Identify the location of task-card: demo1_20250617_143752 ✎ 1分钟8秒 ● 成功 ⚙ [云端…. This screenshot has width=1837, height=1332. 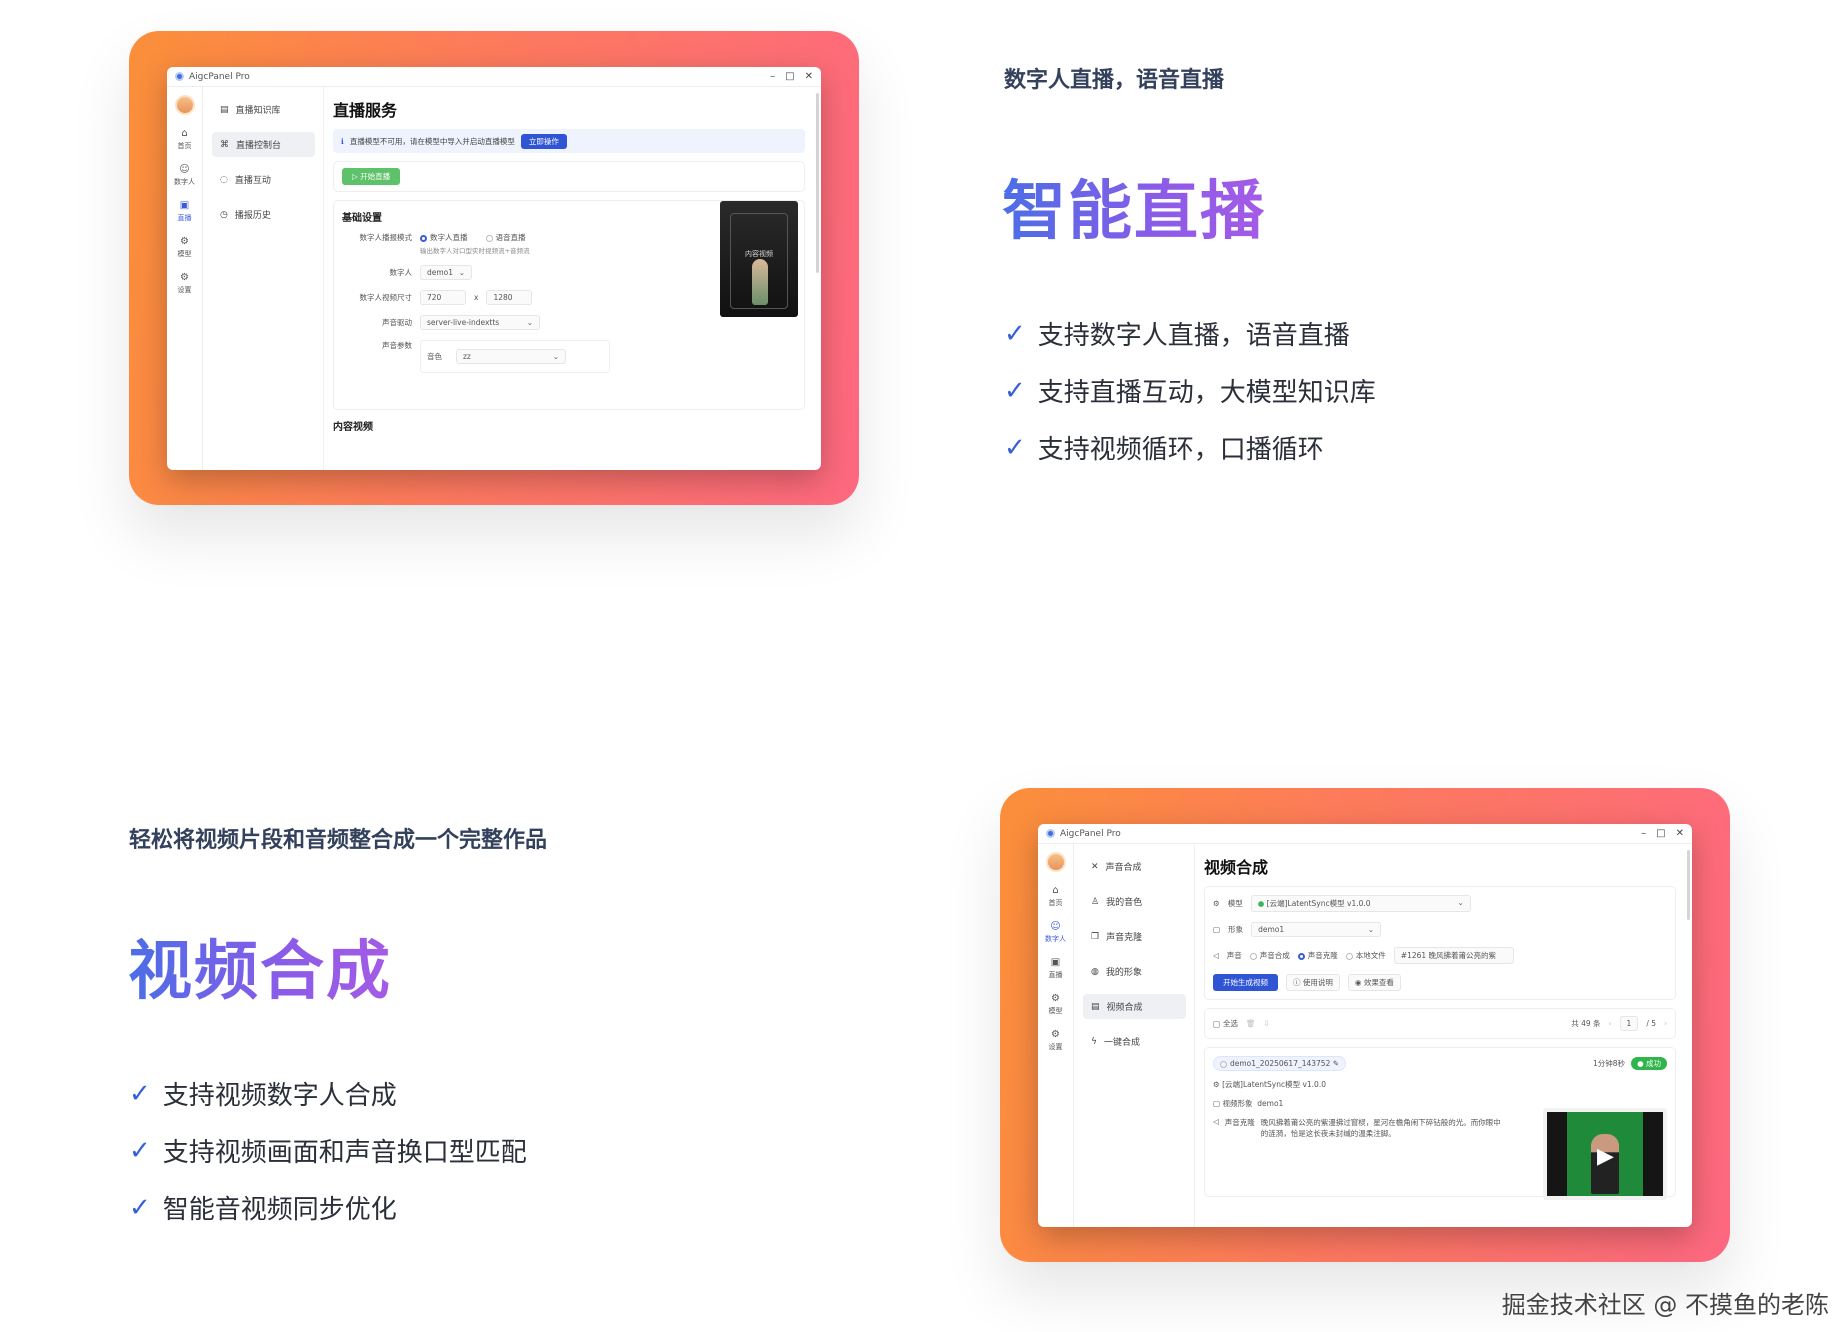
(1440, 1123).